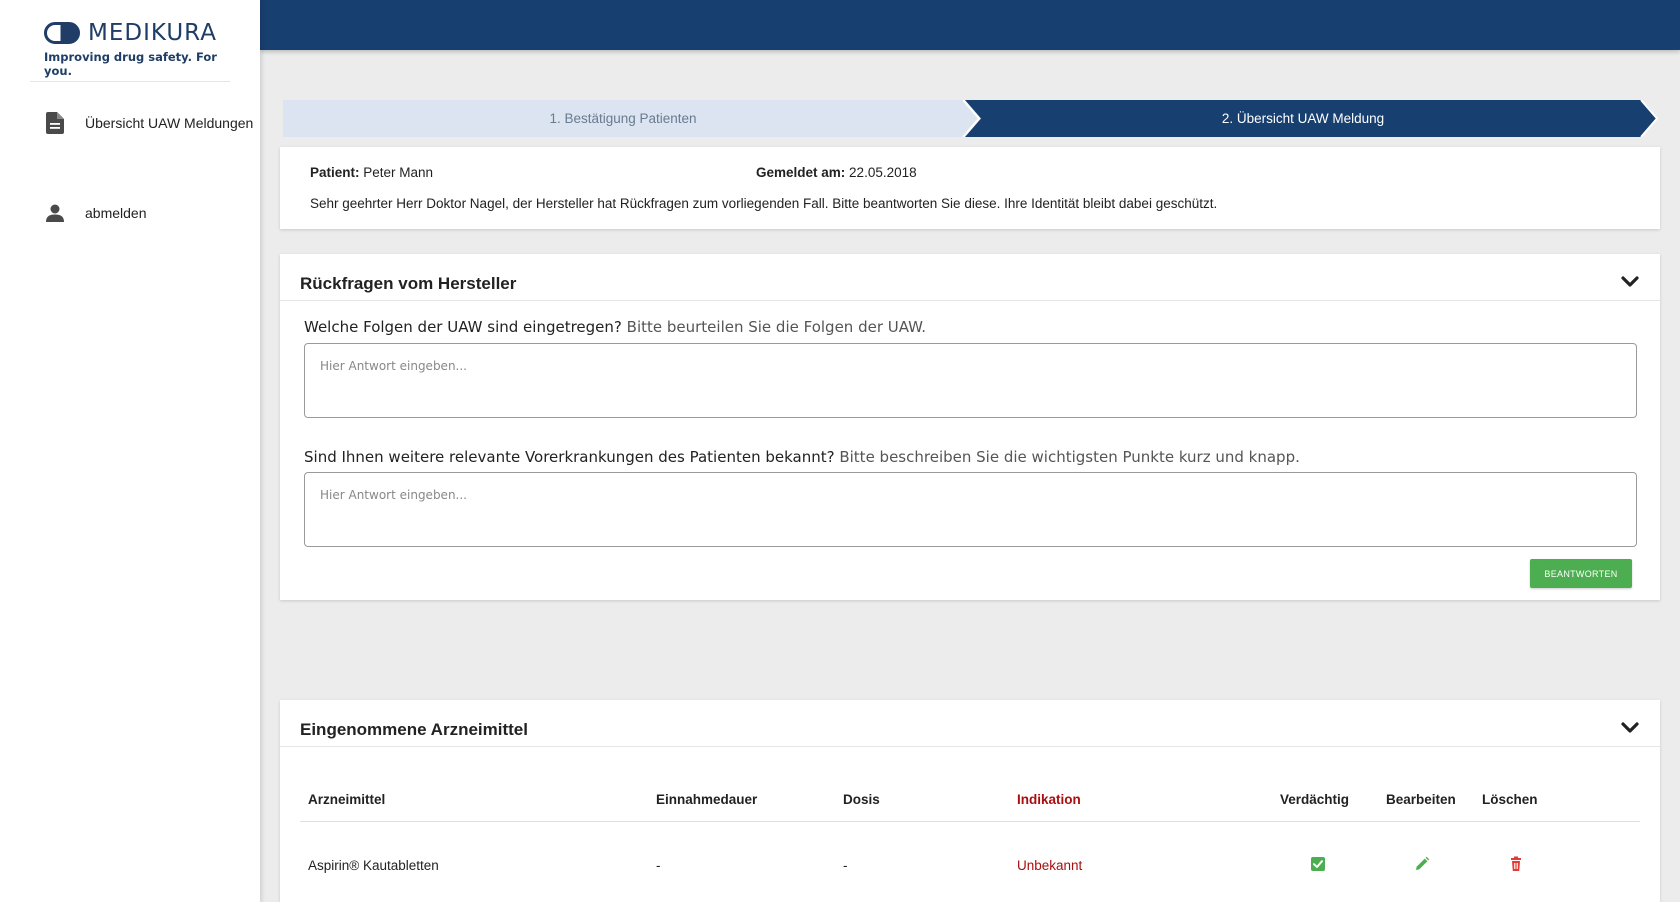 This screenshot has width=1680, height=902. What do you see at coordinates (1318, 864) in the screenshot?
I see `suspected-checkbox-icon` at bounding box center [1318, 864].